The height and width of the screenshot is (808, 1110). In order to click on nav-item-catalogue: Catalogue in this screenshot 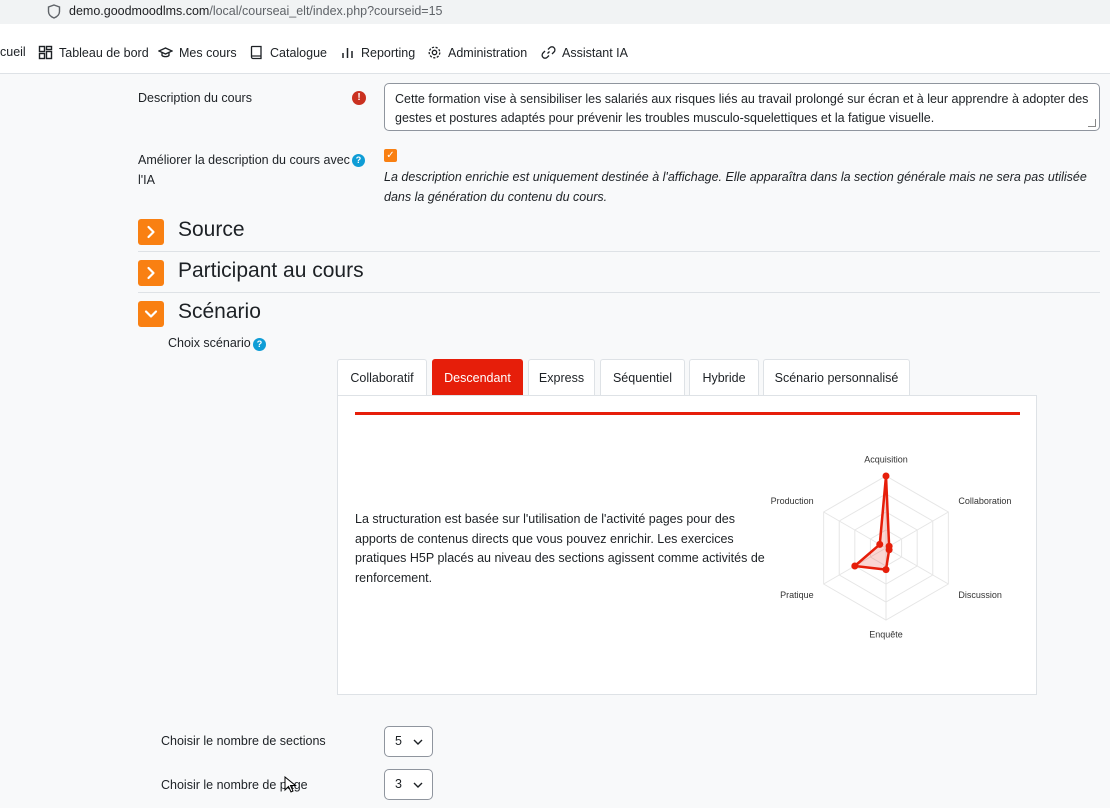, I will do `click(288, 52)`.